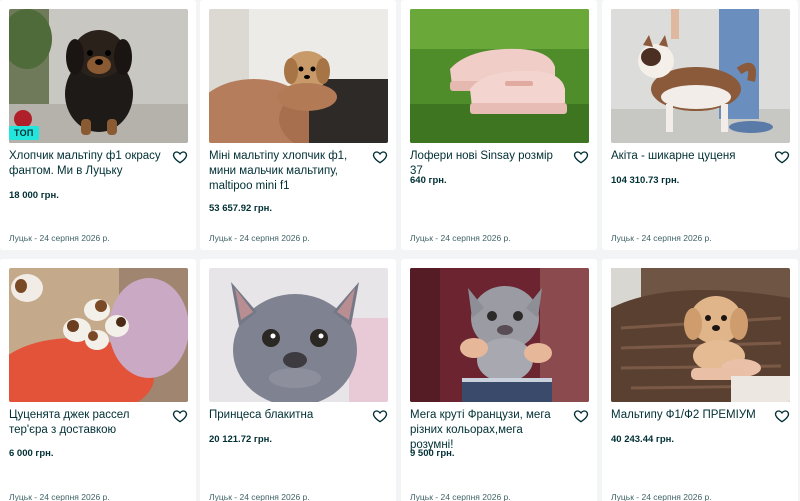  I want to click on top-badge: ТОП, so click(24, 133).